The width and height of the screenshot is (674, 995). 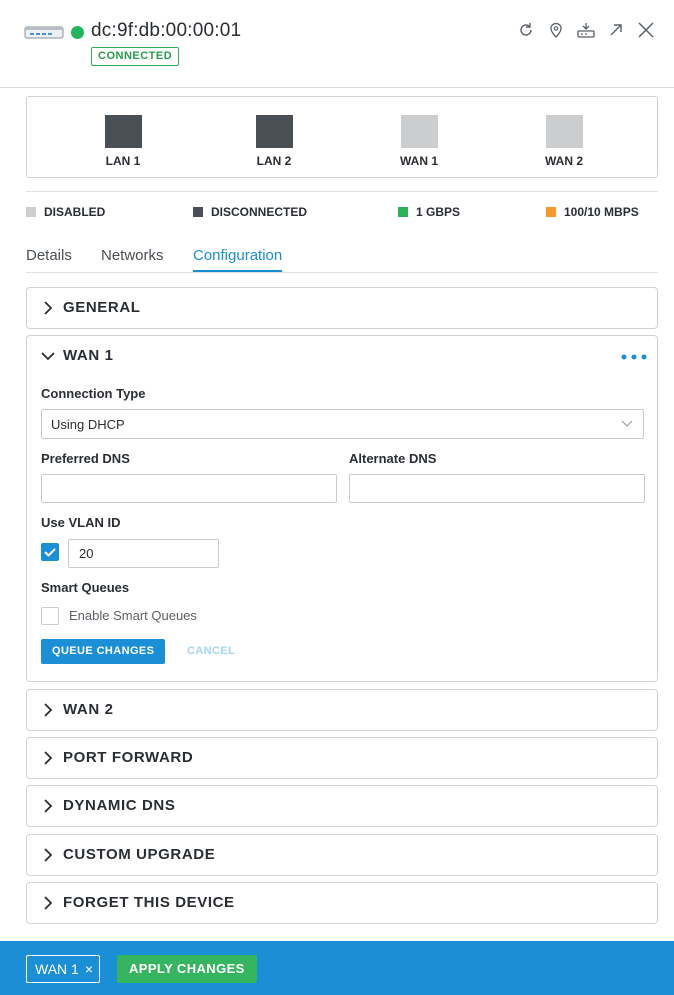 I want to click on chip-label: WAN 1, so click(x=57, y=969).